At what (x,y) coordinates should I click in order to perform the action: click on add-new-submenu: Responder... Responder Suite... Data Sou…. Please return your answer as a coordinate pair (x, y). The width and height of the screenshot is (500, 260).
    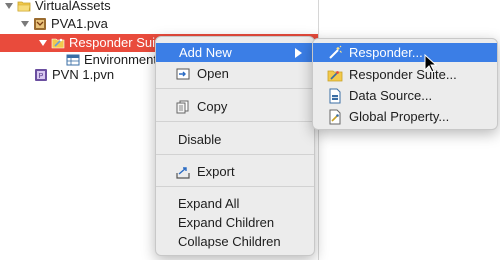
    Looking at the image, I should click on (405, 84).